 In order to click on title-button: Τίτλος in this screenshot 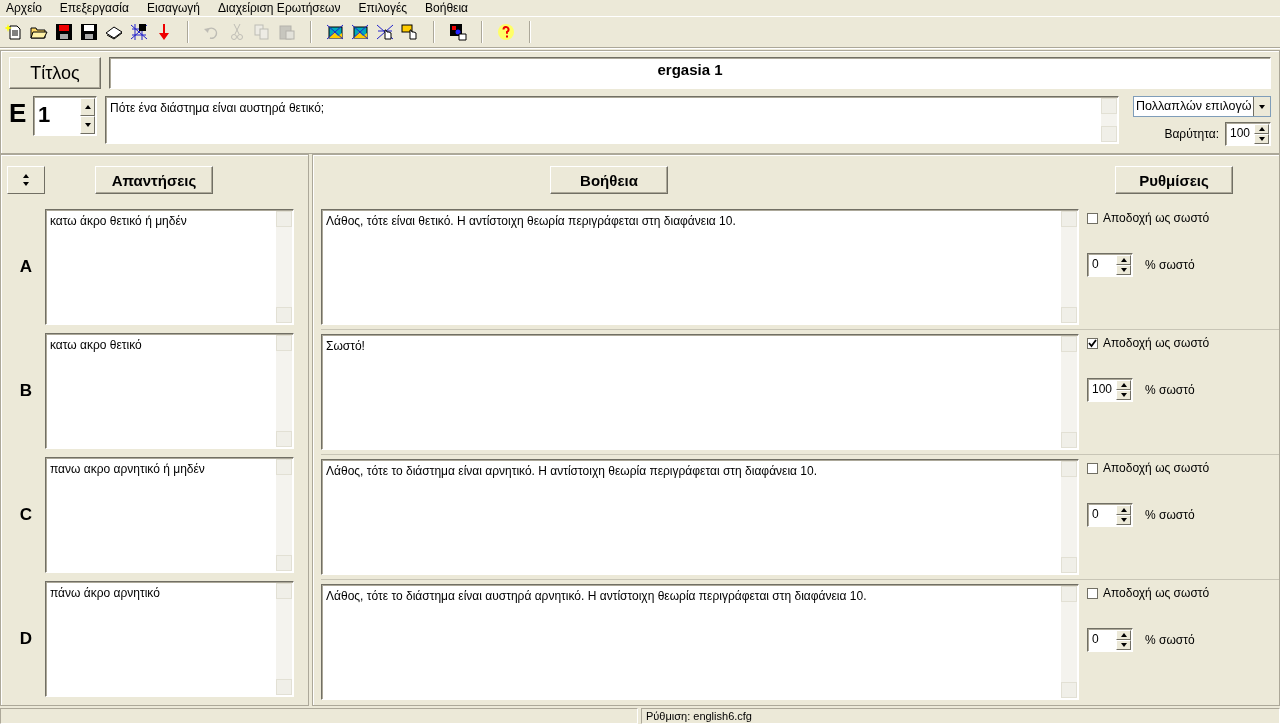, I will do `click(55, 73)`.